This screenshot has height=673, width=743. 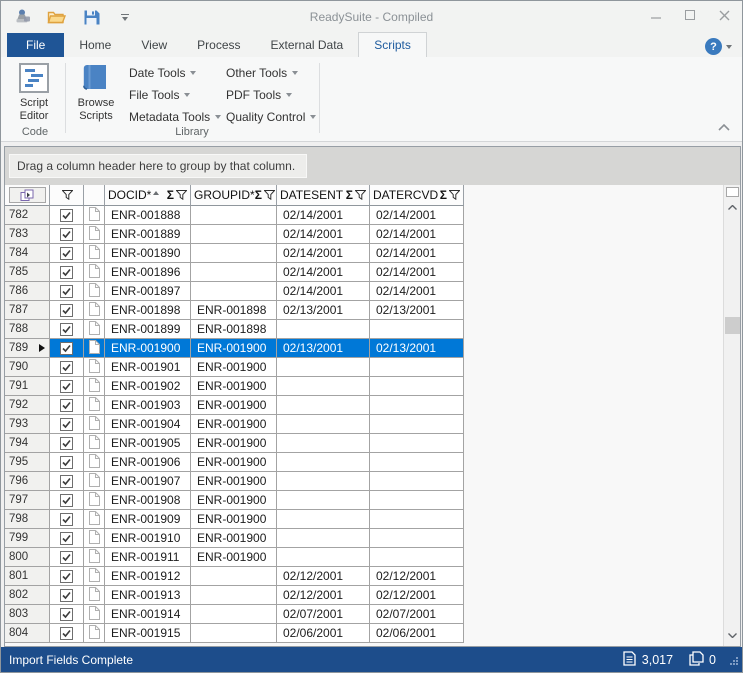 I want to click on table-row: 786 ENR-001897 02/14/2001 02/14/2001, so click(x=372, y=291).